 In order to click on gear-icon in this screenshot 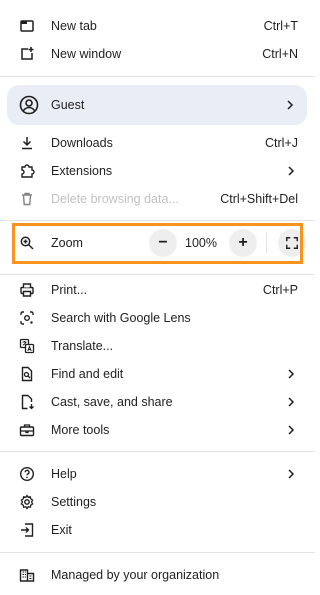, I will do `click(27, 502)`.